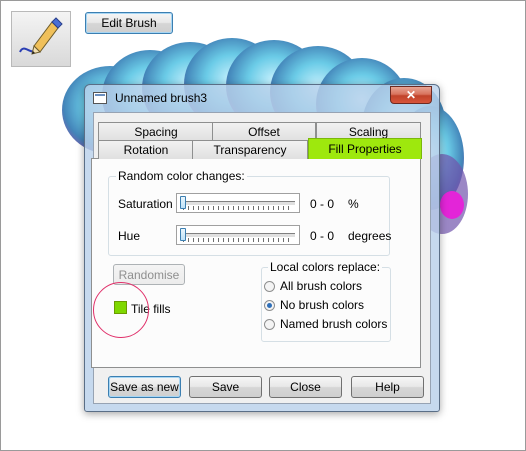 The height and width of the screenshot is (451, 526). I want to click on saturation-label: Saturation, so click(145, 204).